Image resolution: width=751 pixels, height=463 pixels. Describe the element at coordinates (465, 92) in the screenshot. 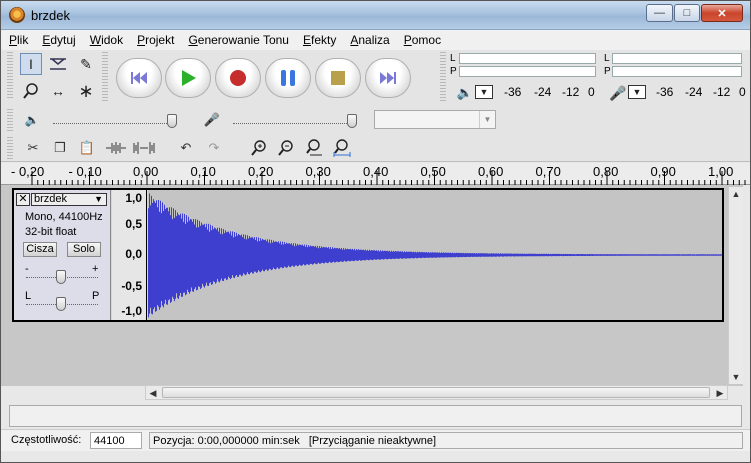

I see `speaker-icon: 🔈` at that location.